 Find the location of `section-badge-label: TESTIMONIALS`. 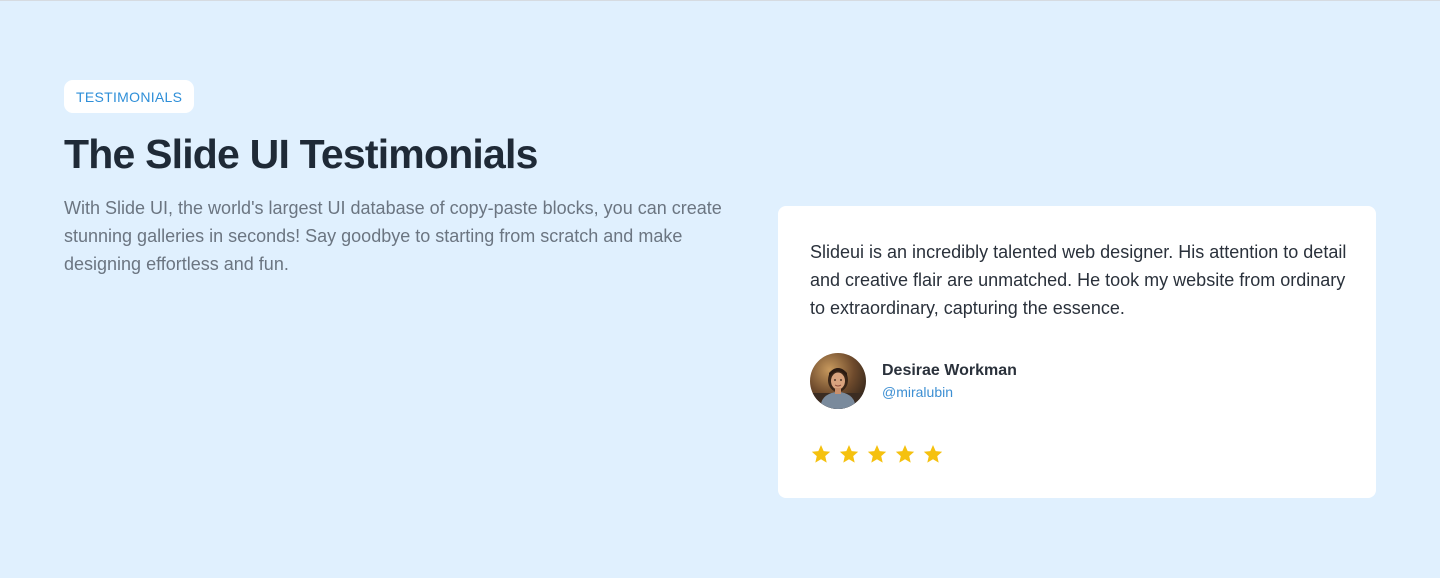

section-badge-label: TESTIMONIALS is located at coordinates (129, 96).